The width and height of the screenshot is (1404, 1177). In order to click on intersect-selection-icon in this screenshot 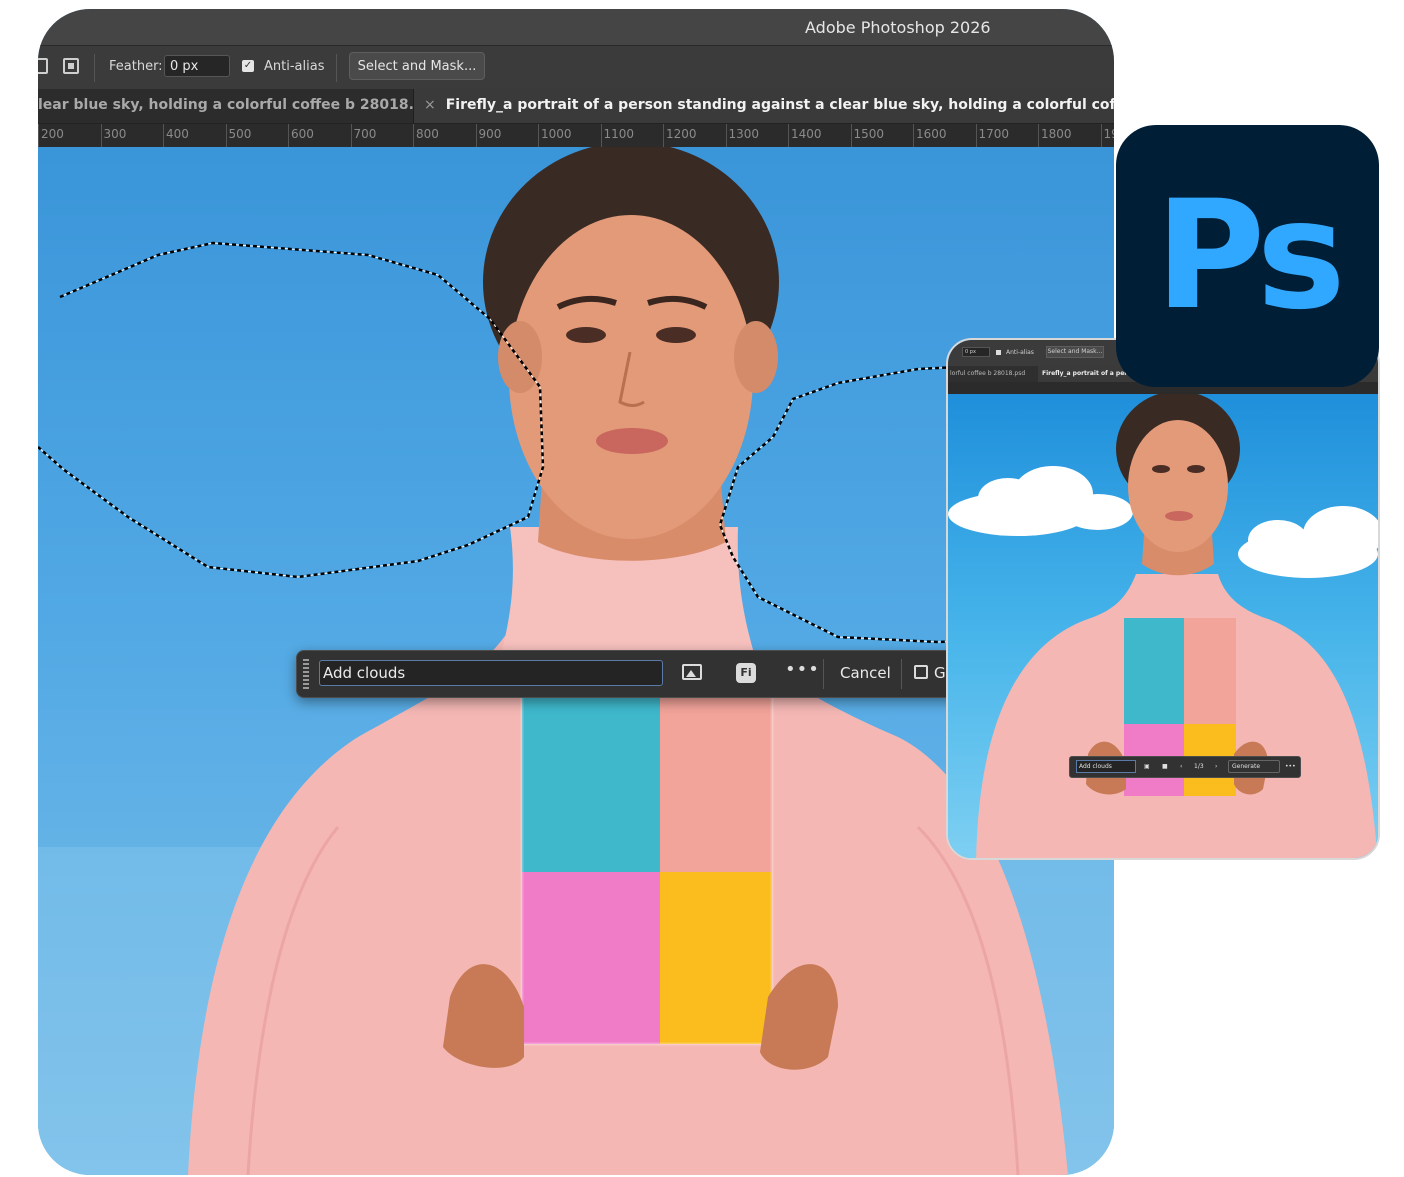, I will do `click(71, 66)`.